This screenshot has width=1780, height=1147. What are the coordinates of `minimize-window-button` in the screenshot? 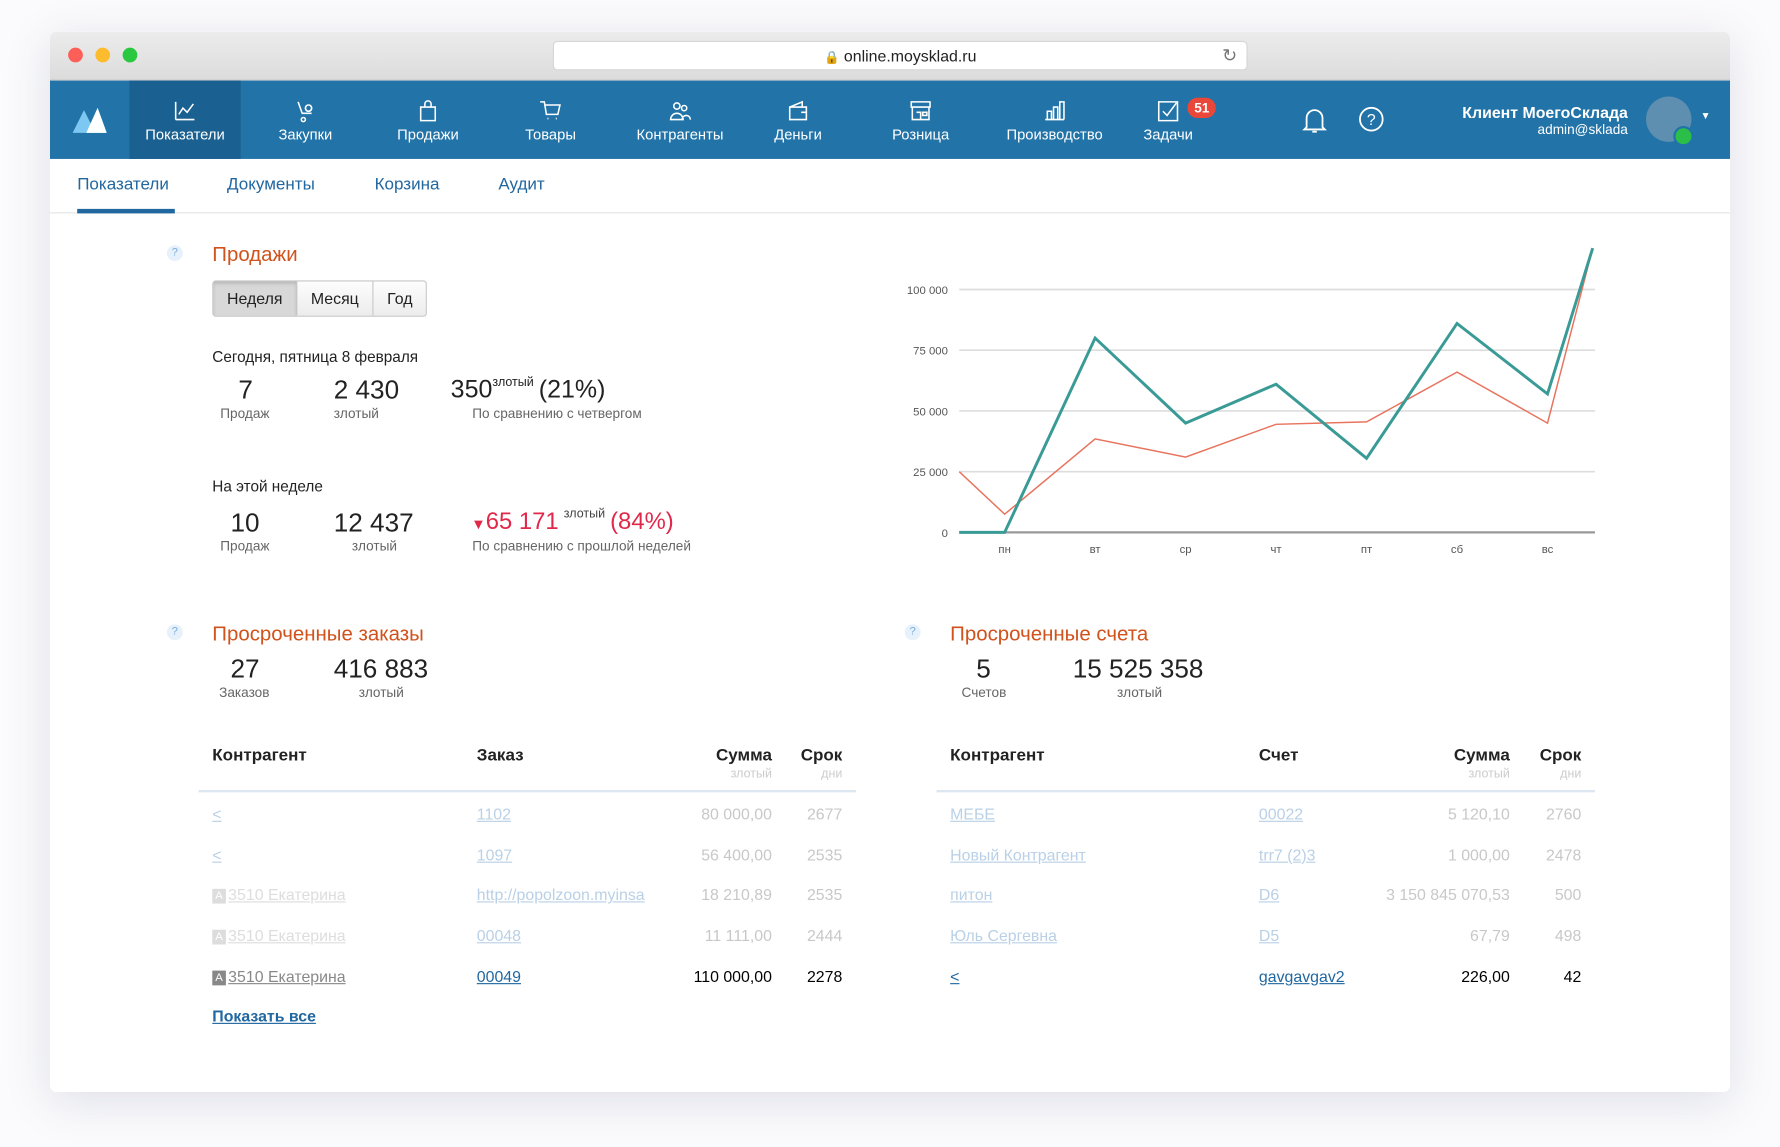 It's located at (102, 55).